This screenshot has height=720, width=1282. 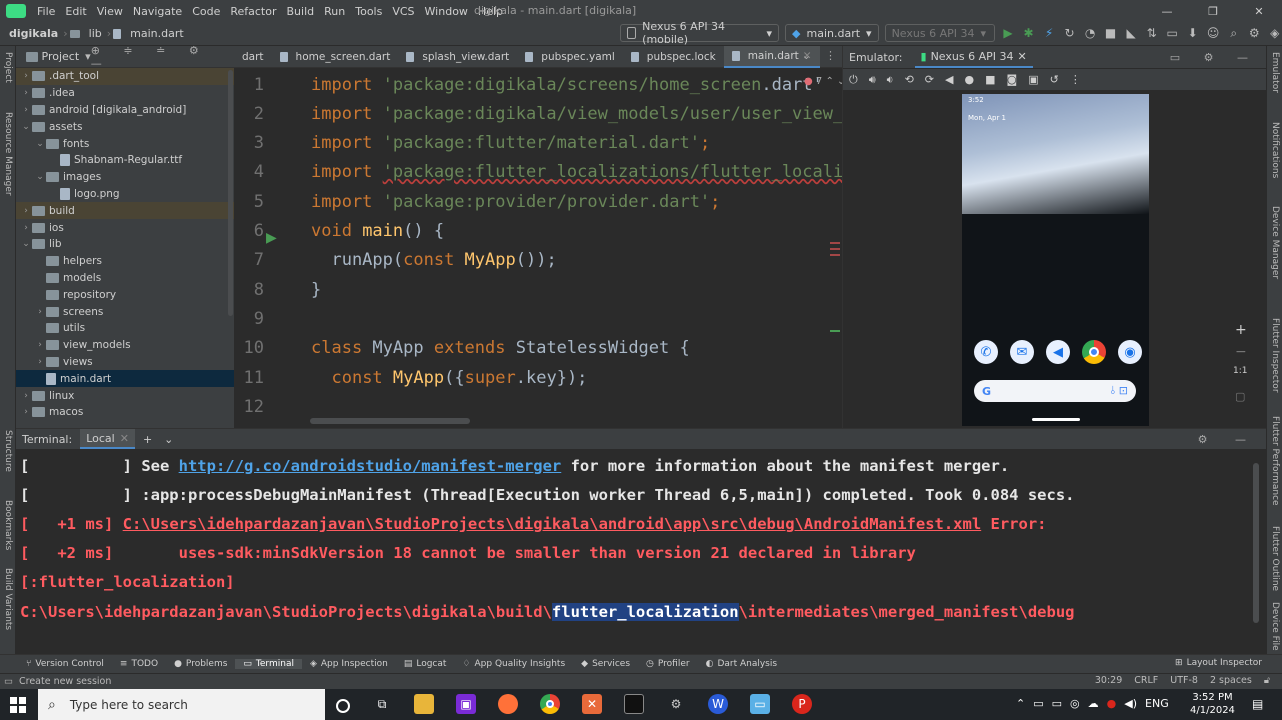 What do you see at coordinates (125, 177) in the screenshot?
I see `tree-item: ⌄ images` at bounding box center [125, 177].